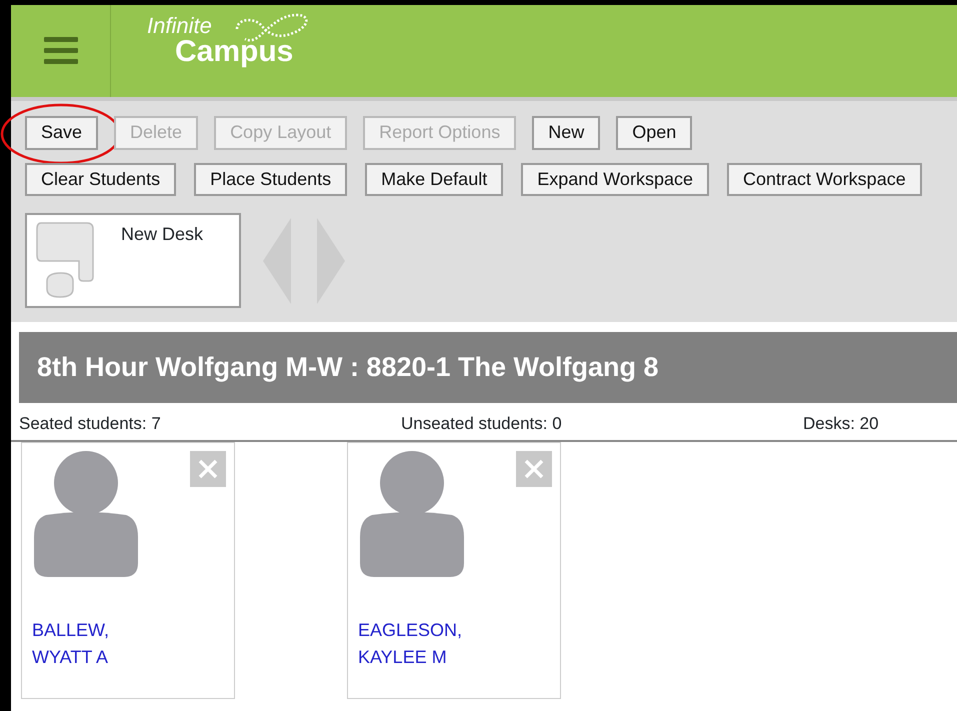 The image size is (957, 711). I want to click on stat-text: Seated students: 7, so click(90, 423).